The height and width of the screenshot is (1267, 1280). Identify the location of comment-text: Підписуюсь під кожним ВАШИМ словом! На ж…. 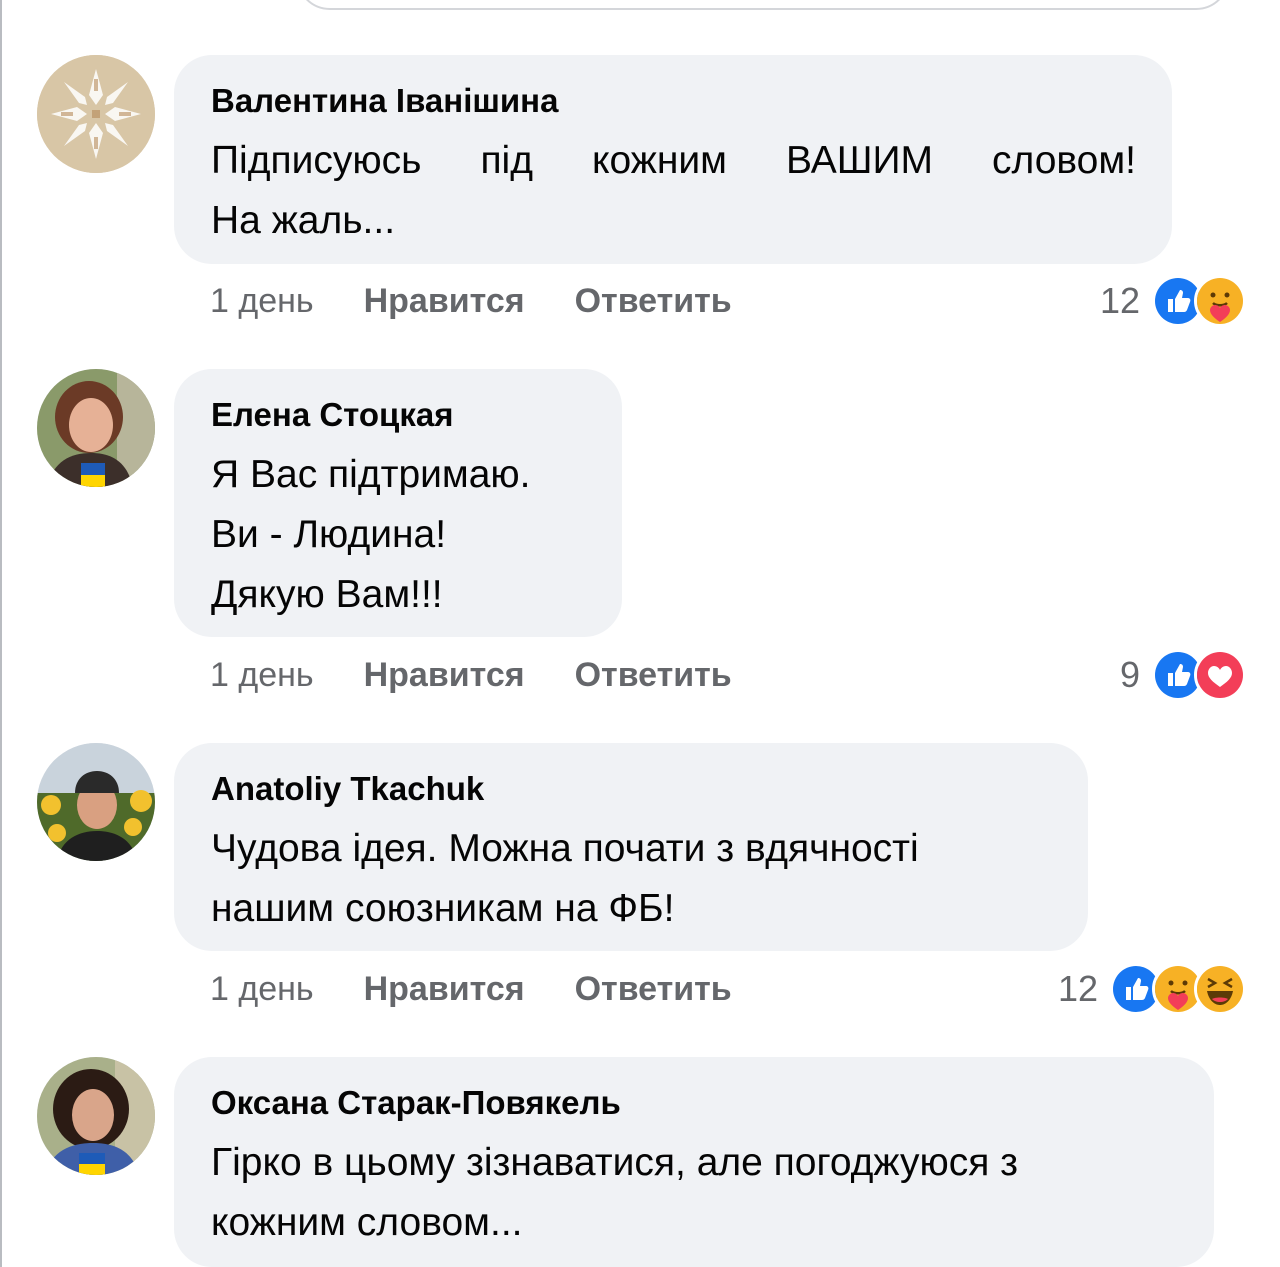
(673, 191).